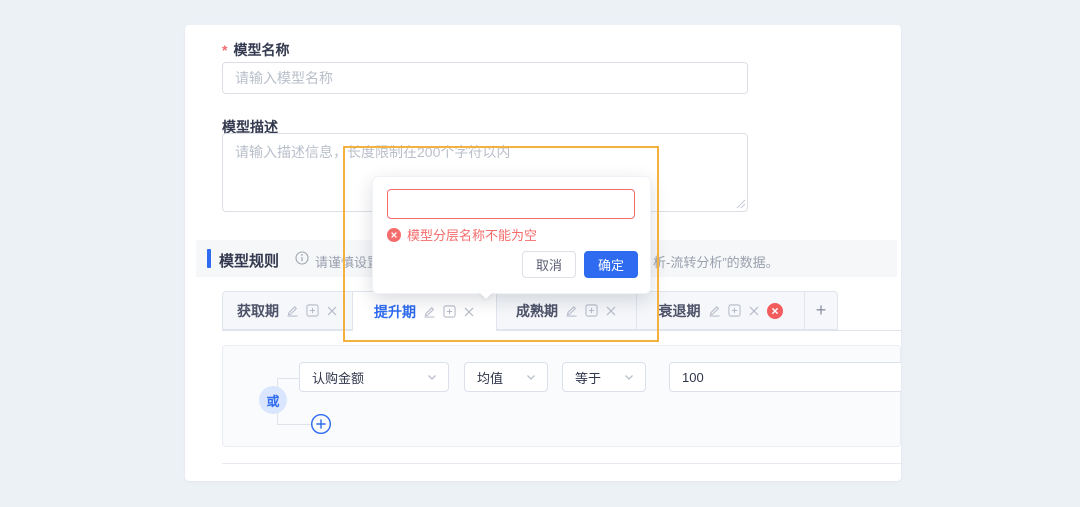  I want to click on model-name-label-text: 模型名称, so click(261, 50).